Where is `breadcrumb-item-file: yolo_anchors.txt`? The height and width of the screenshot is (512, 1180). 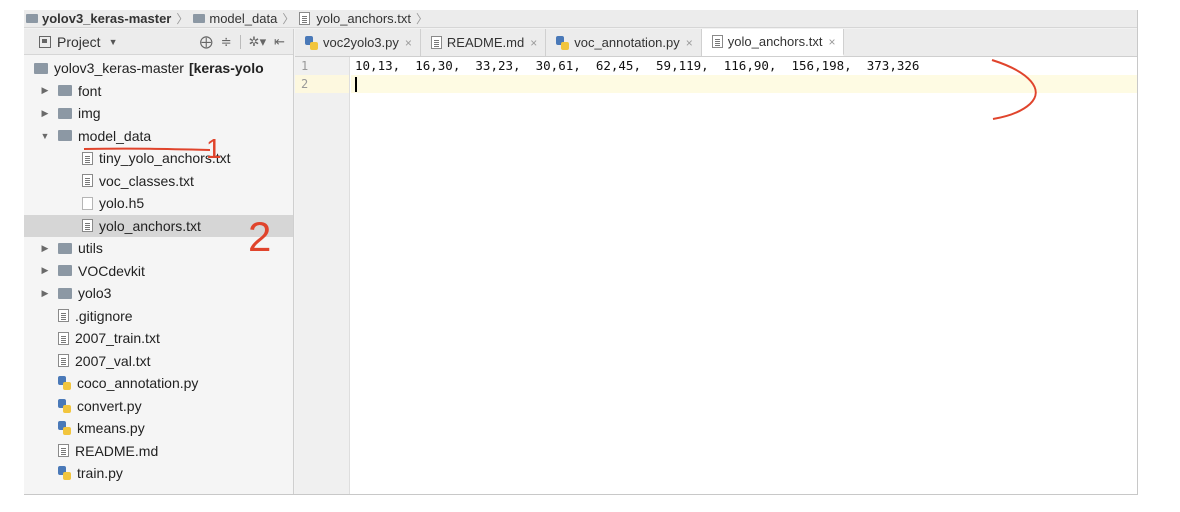 breadcrumb-item-file: yolo_anchors.txt is located at coordinates (355, 18).